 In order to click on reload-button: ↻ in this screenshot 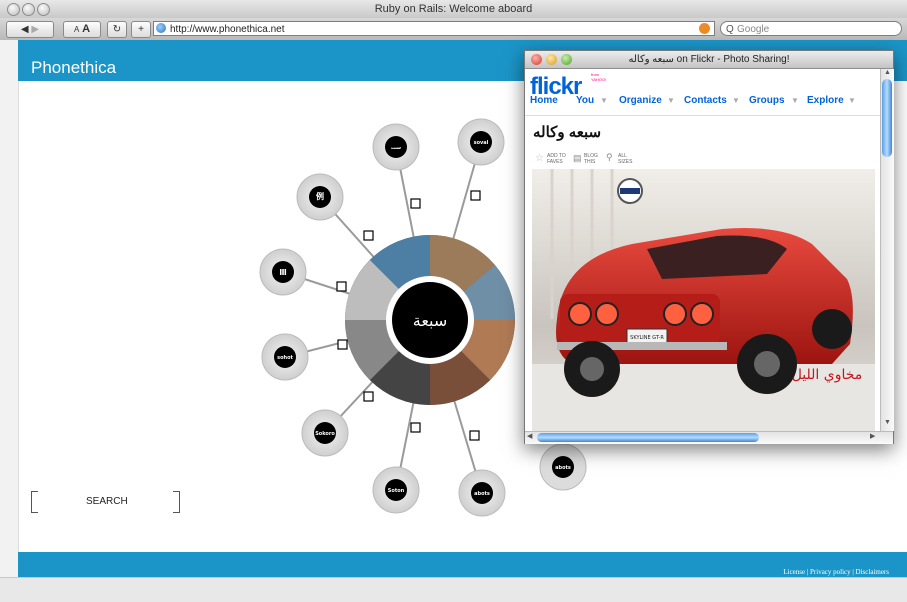, I will do `click(117, 29)`.